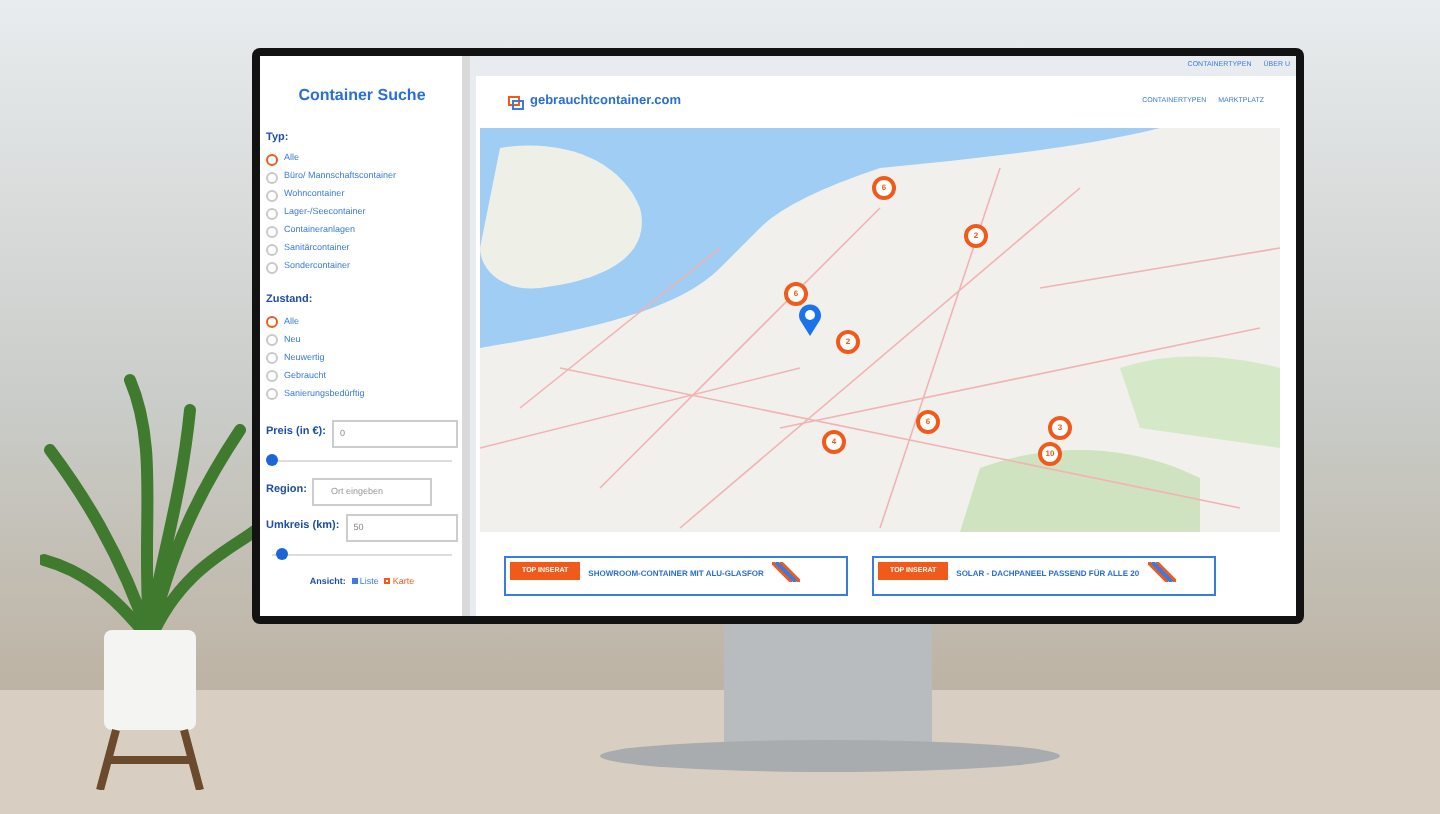  Describe the element at coordinates (810, 320) in the screenshot. I see `location-pin-icon` at that location.